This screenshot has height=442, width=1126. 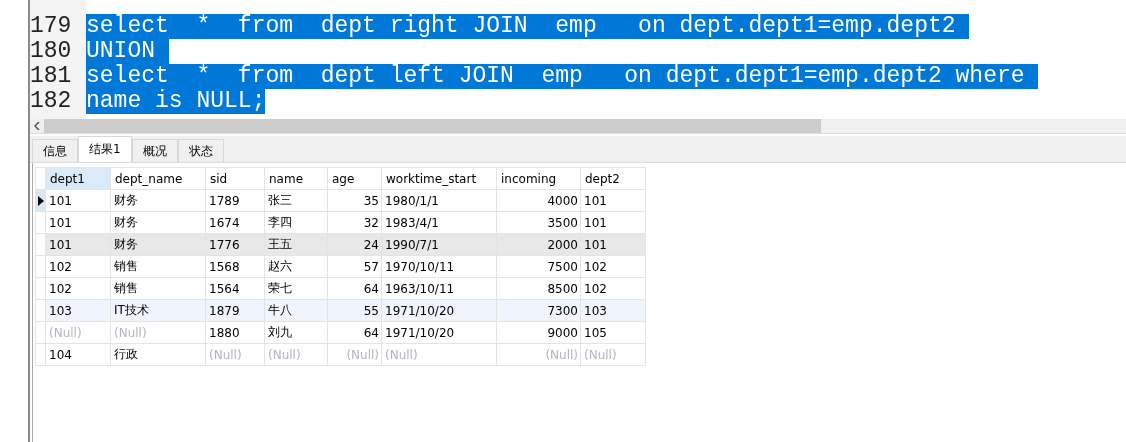 What do you see at coordinates (538, 310) in the screenshot?
I see `table-cell: 7300` at bounding box center [538, 310].